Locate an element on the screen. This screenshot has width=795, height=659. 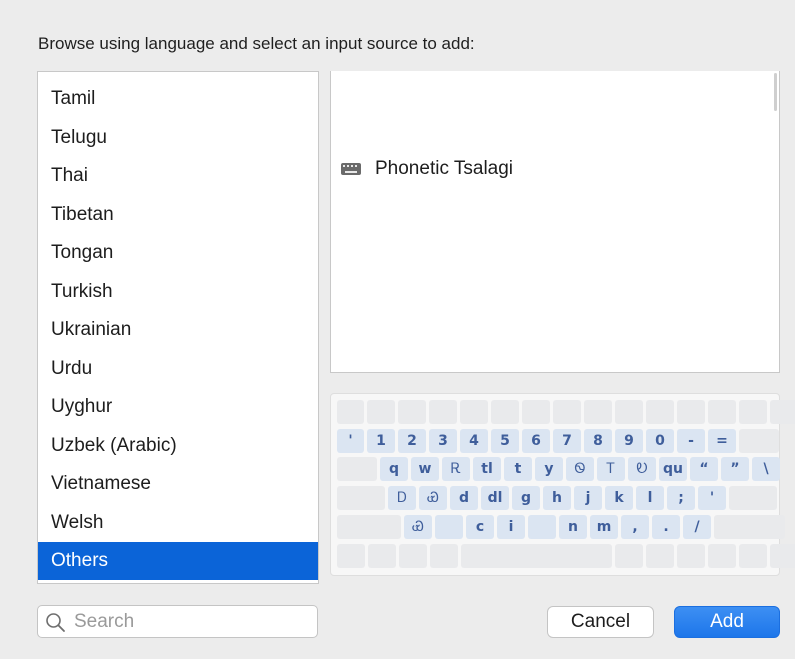
keyboard-key: 8 is located at coordinates (598, 441).